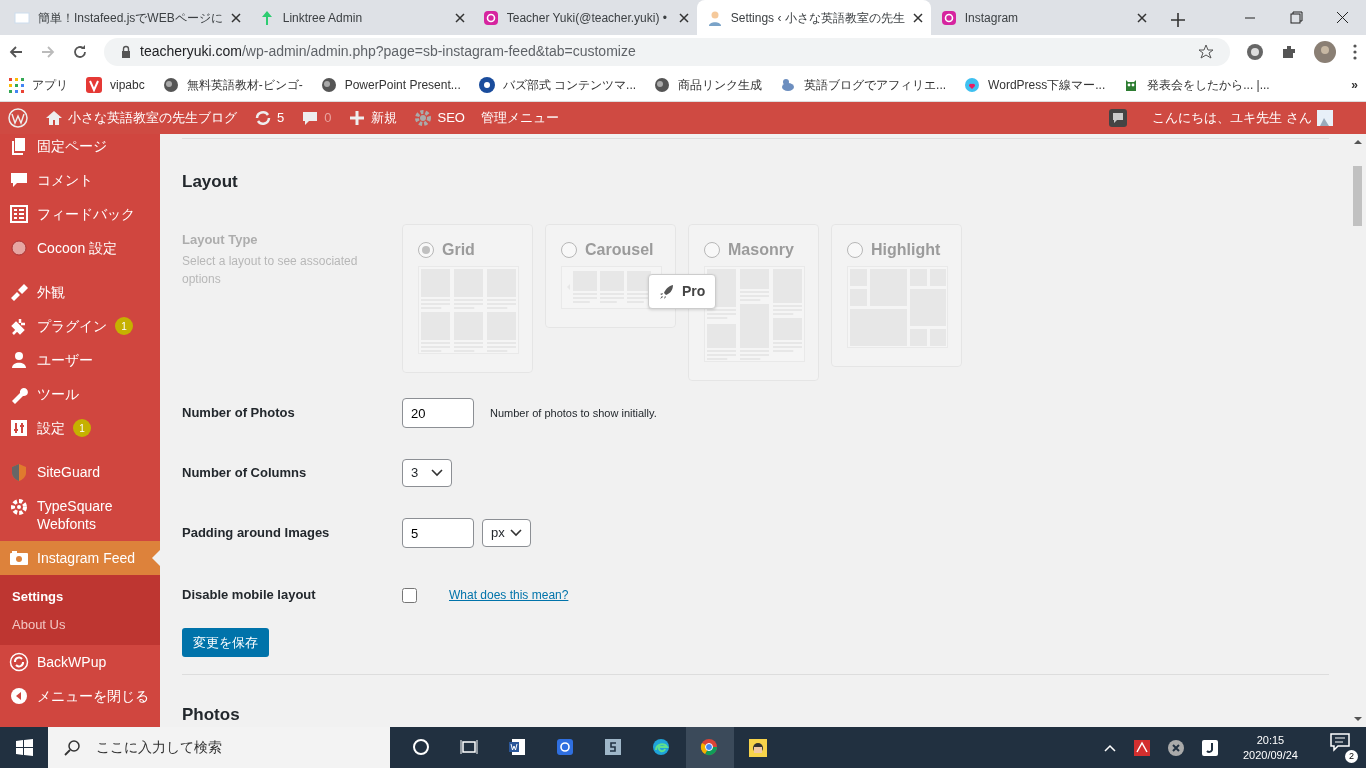 This screenshot has width=1366, height=768. What do you see at coordinates (1357, 142) in the screenshot?
I see `scroll-up-icon` at bounding box center [1357, 142].